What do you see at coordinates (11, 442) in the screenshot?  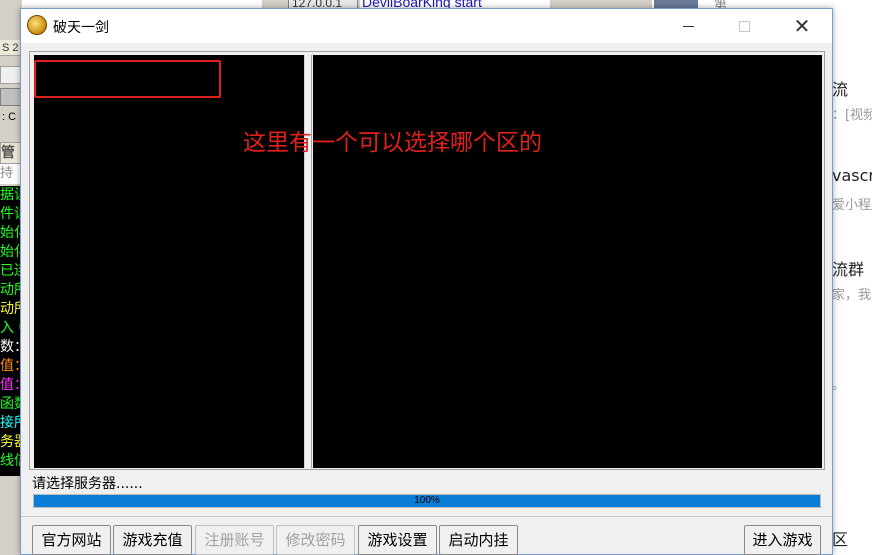 I see `bg-log-line: 务器` at bounding box center [11, 442].